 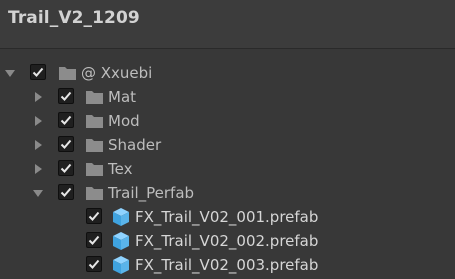 I want to click on tree-label: Trail_Perfab, so click(x=151, y=193).